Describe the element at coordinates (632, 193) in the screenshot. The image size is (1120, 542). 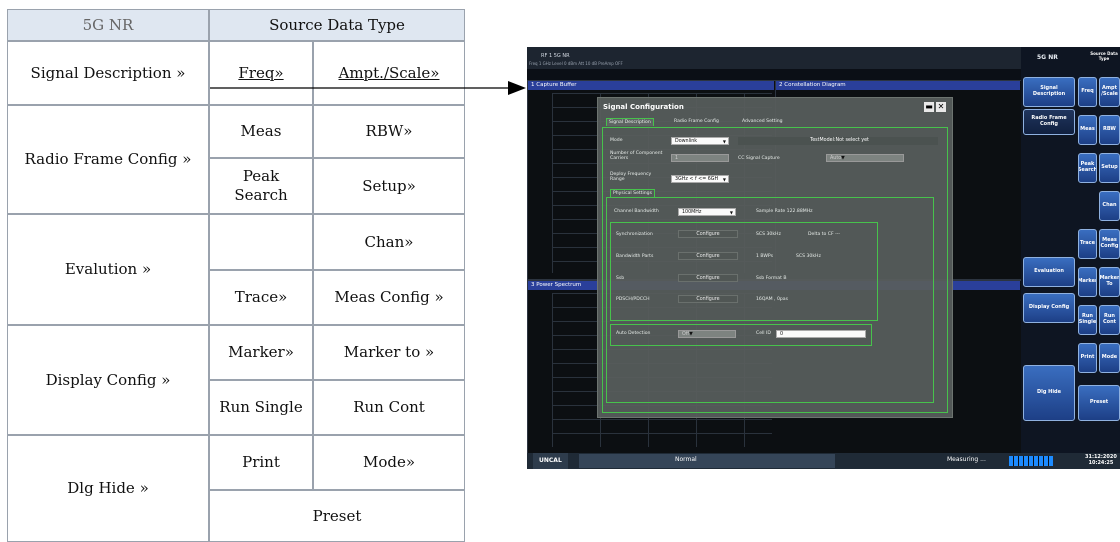
I see `physical-settings-tab: Physical Settings` at that location.